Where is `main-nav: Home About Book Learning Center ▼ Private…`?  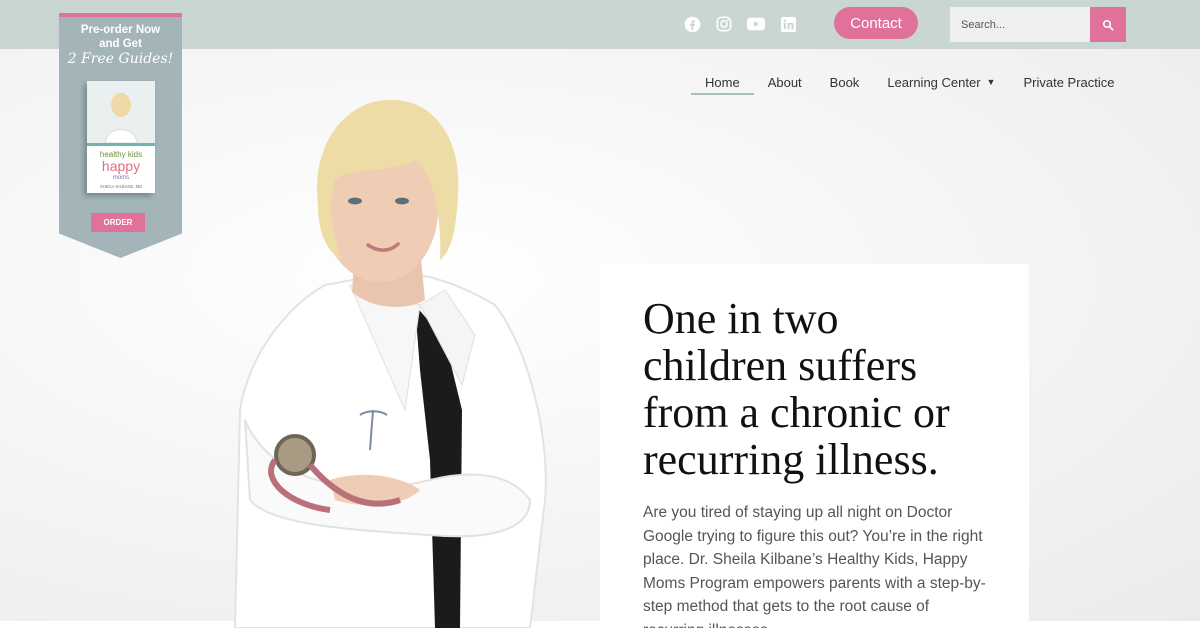
main-nav: Home About Book Learning Center ▼ Private… is located at coordinates (910, 82).